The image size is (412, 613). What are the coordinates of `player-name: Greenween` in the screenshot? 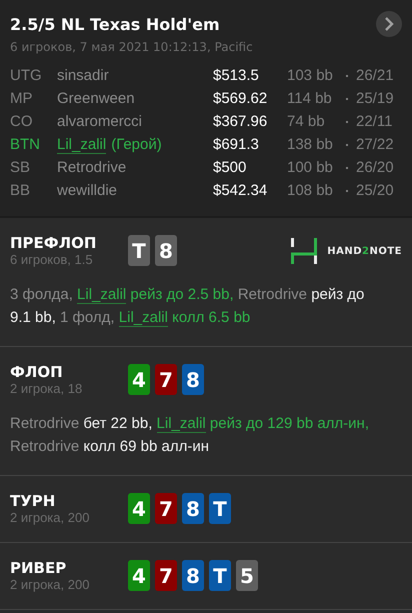 It's located at (96, 98).